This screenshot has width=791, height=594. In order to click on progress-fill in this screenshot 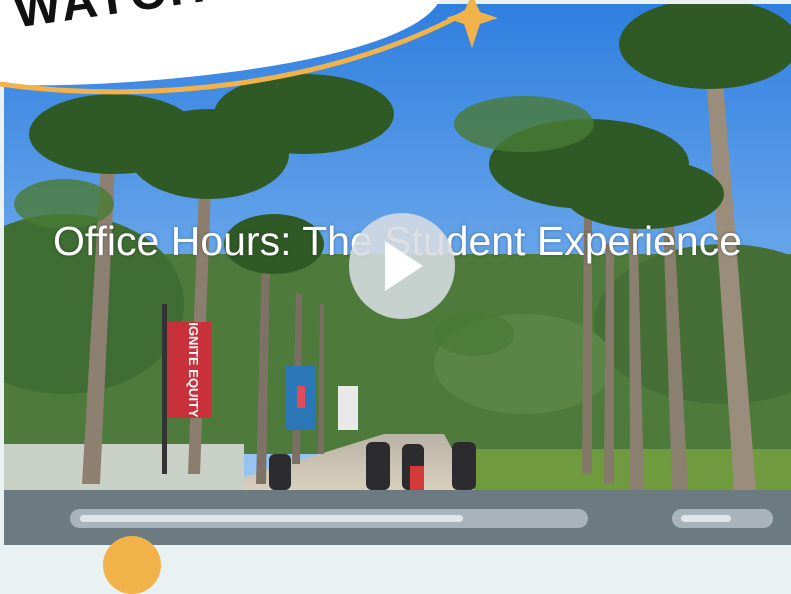, I will do `click(271, 518)`.